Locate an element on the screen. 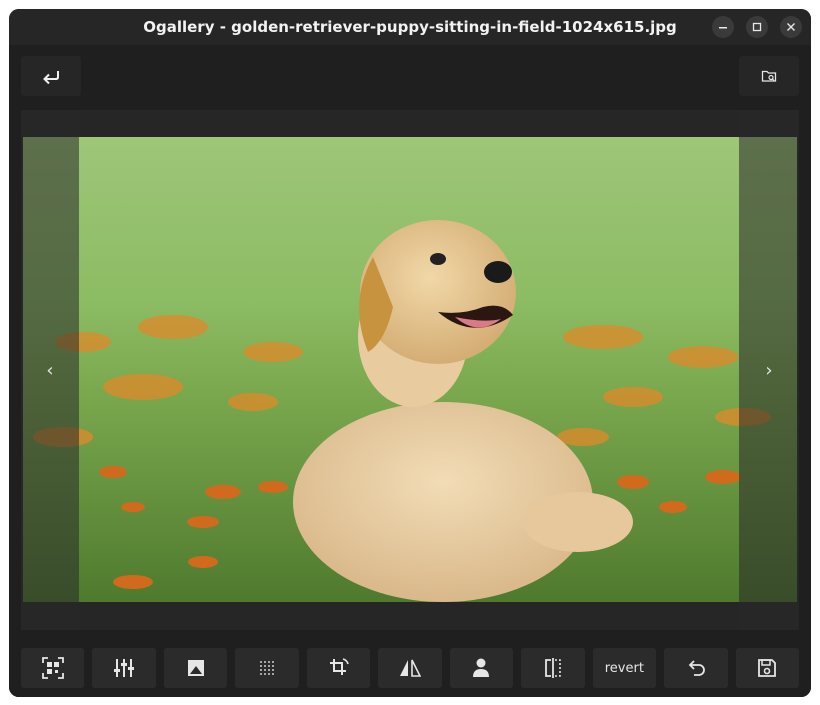  person-icon is located at coordinates (481, 667).